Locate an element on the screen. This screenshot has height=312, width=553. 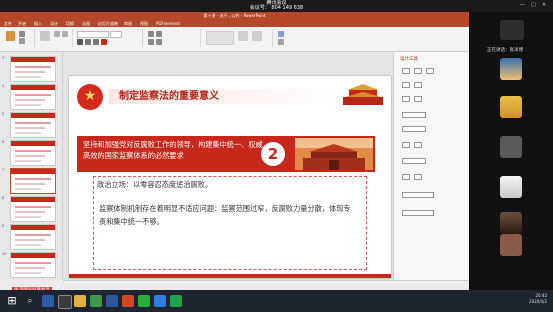
app-icon is located at coordinates (96, 301).